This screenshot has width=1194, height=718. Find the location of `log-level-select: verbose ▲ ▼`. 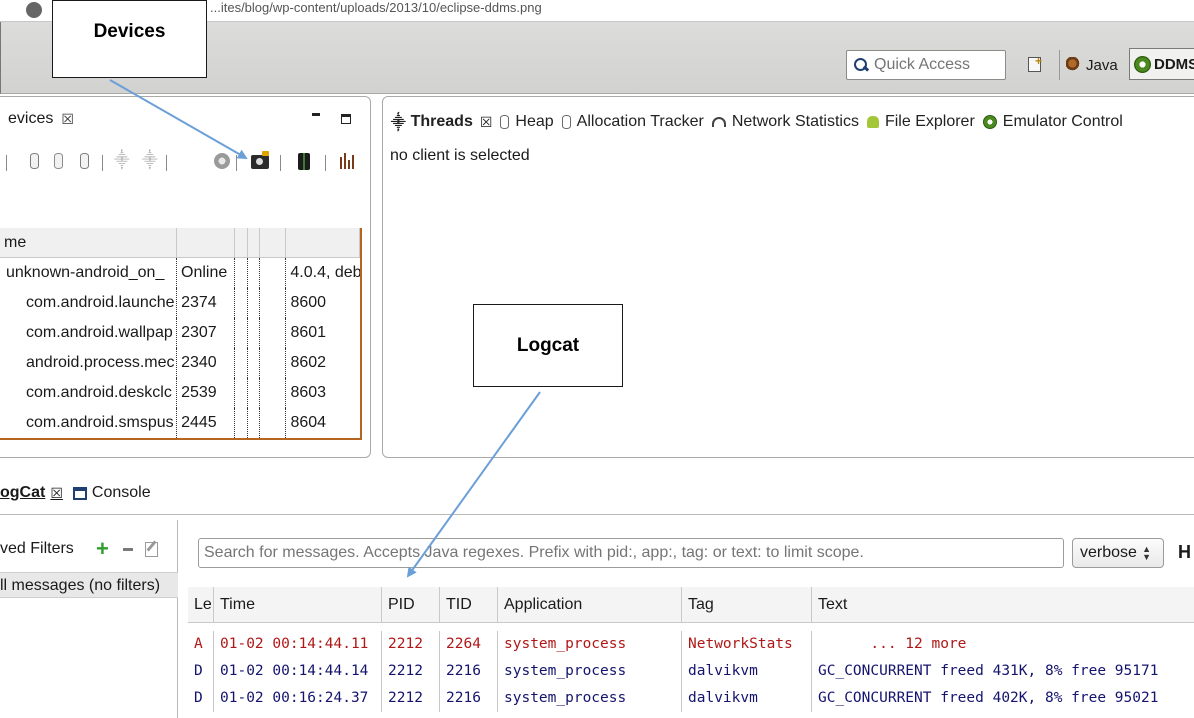

log-level-select: verbose ▲ ▼ is located at coordinates (1118, 553).